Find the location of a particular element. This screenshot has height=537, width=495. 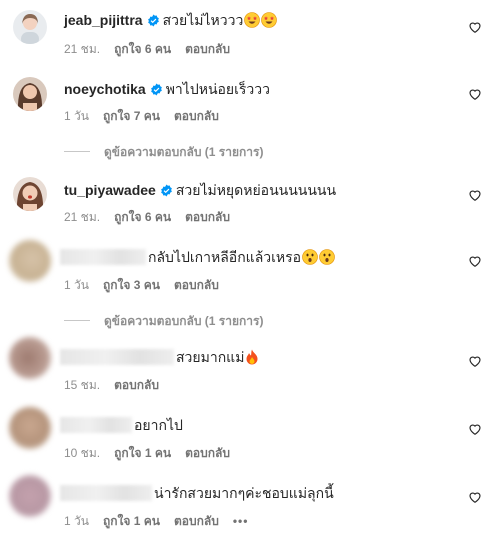

comment-time: 15 ชม. is located at coordinates (82, 385).